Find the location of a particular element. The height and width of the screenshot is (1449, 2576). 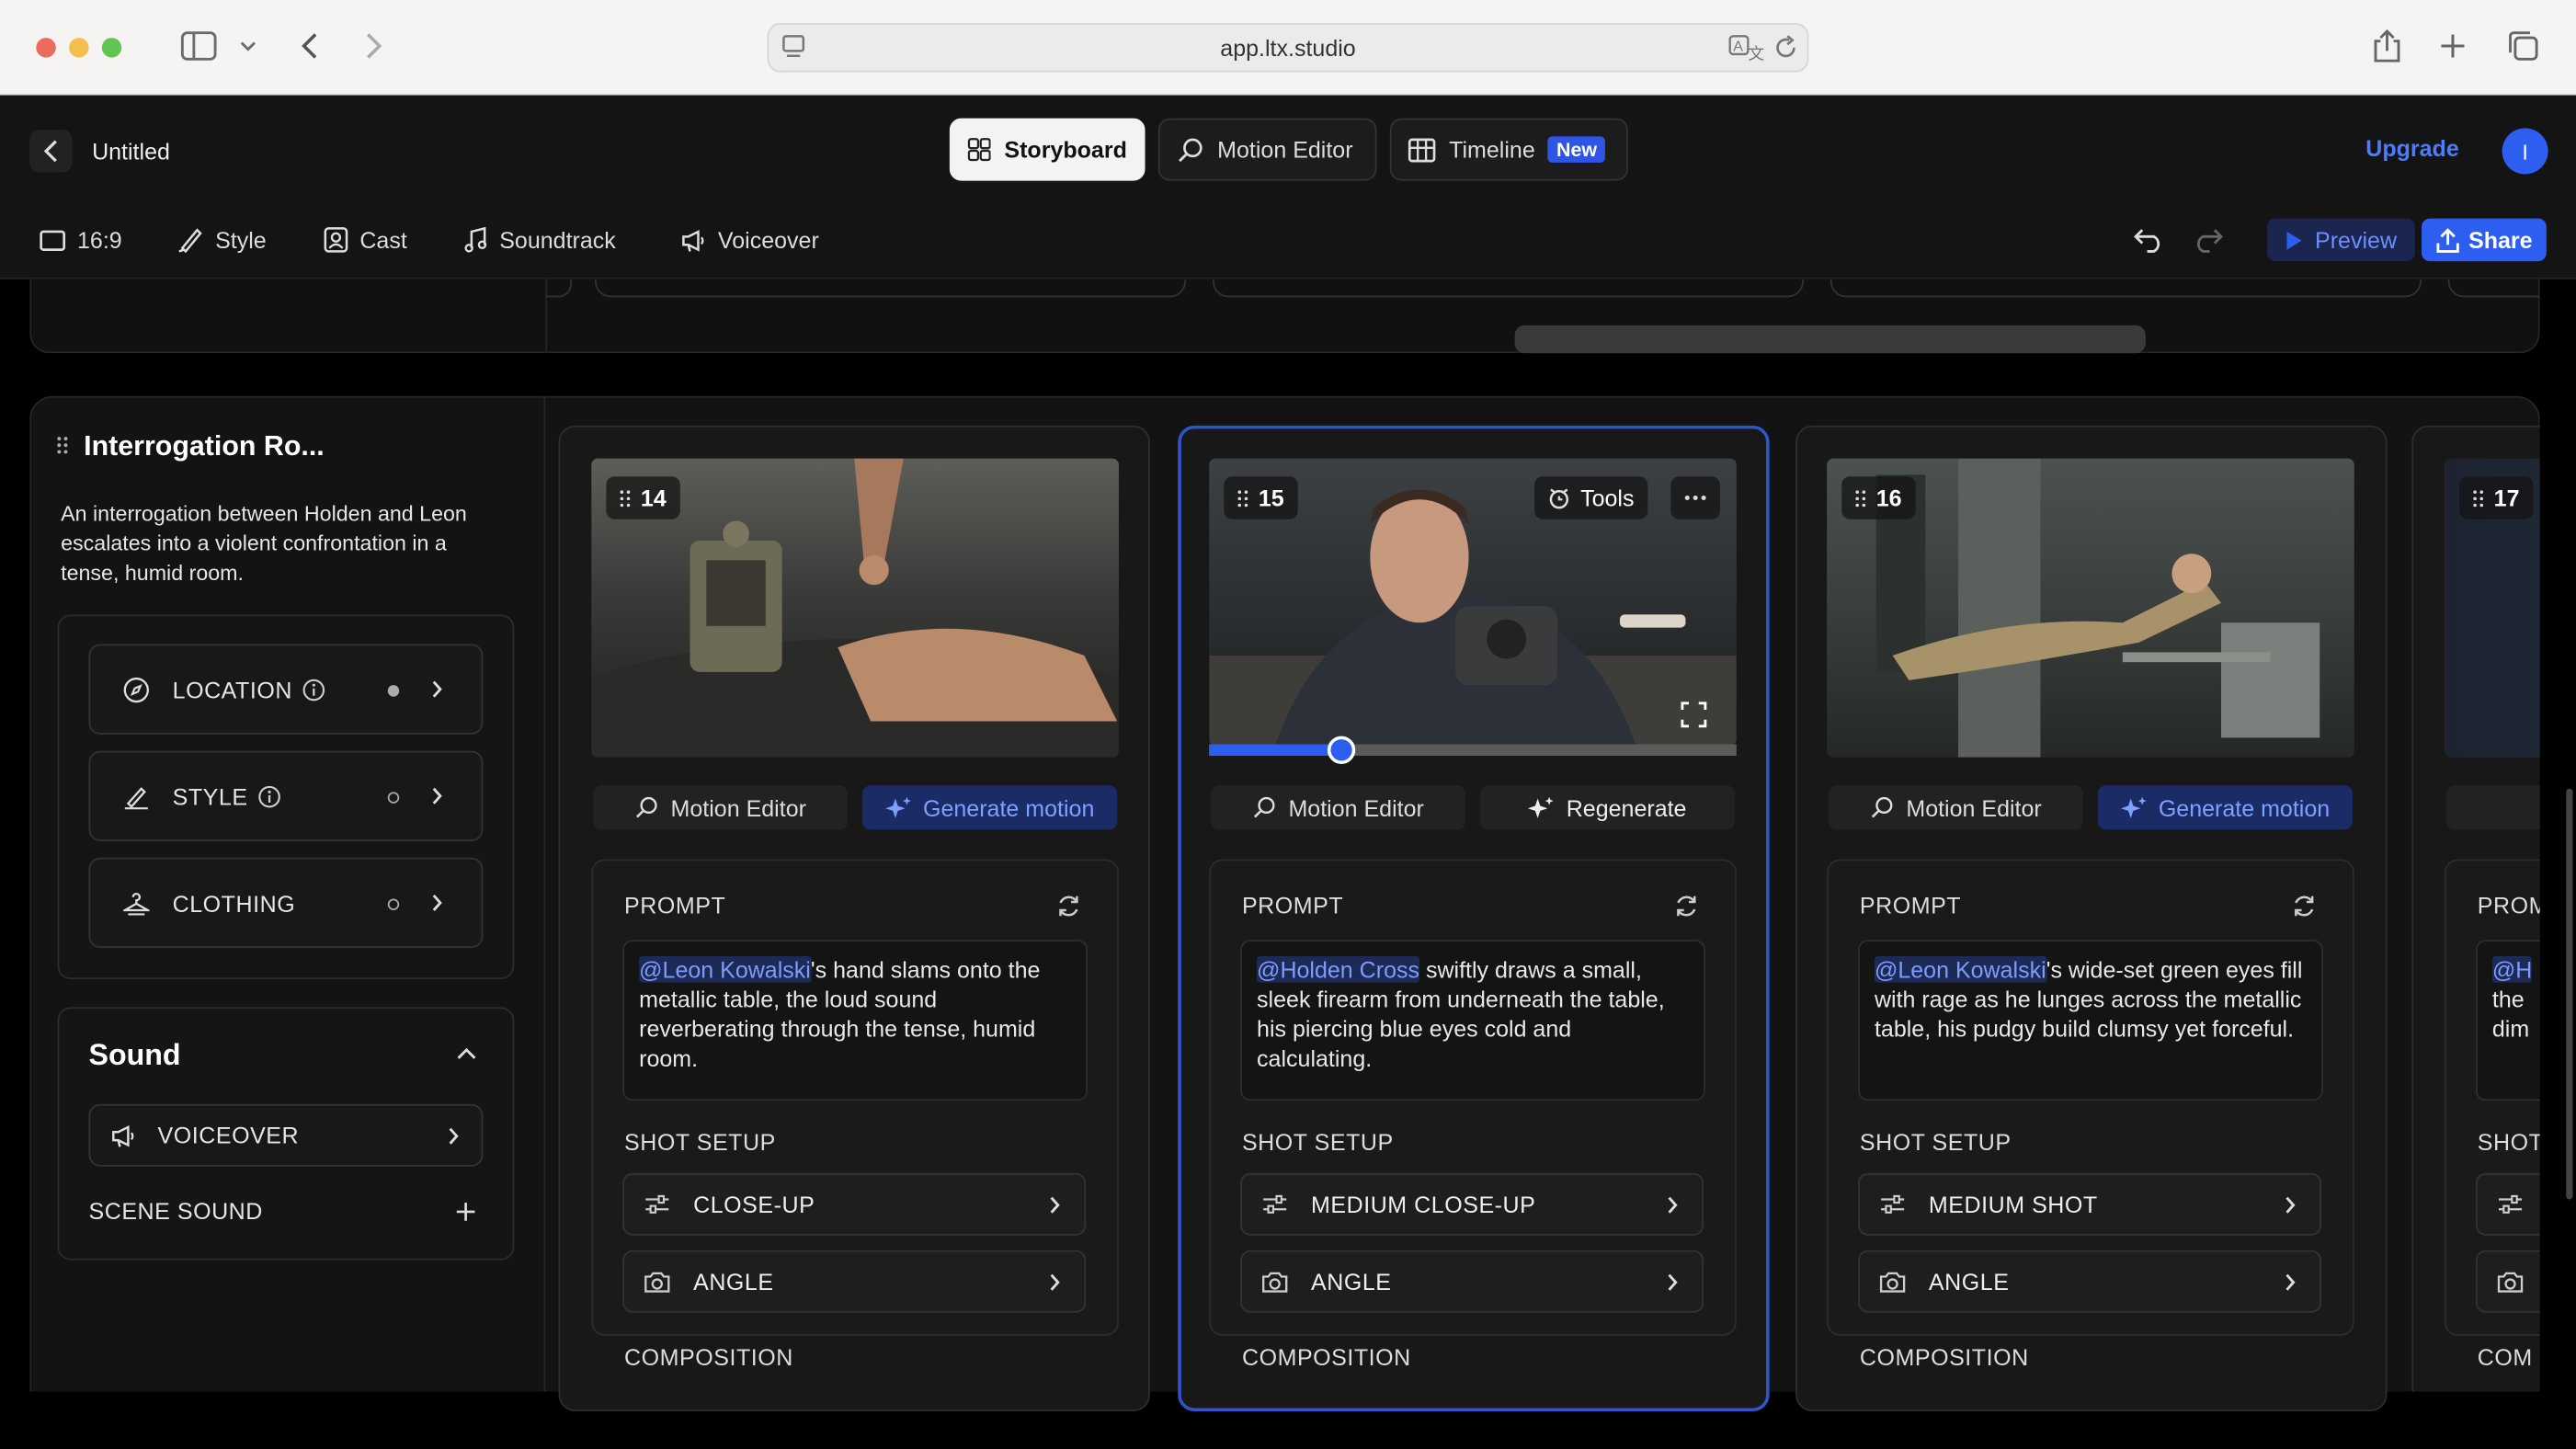

share-page-icon is located at coordinates (2386, 45).